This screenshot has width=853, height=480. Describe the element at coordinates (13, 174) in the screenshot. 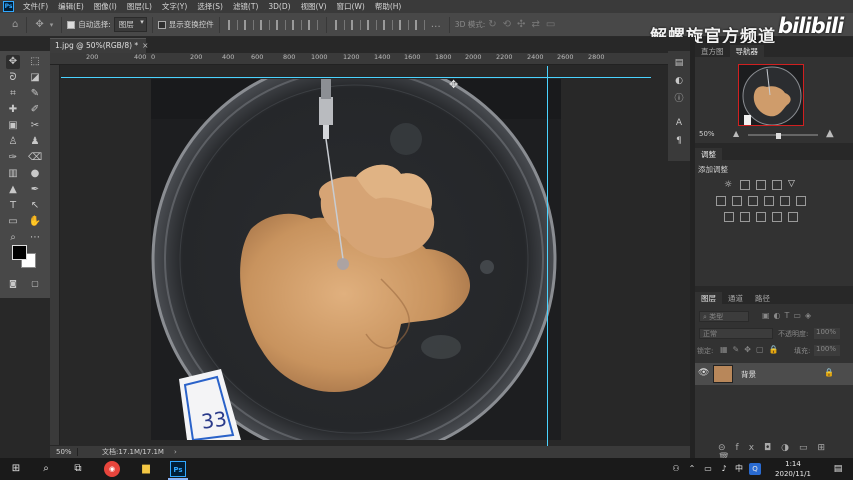

I see `gradient-tool-icon: ▥` at that location.